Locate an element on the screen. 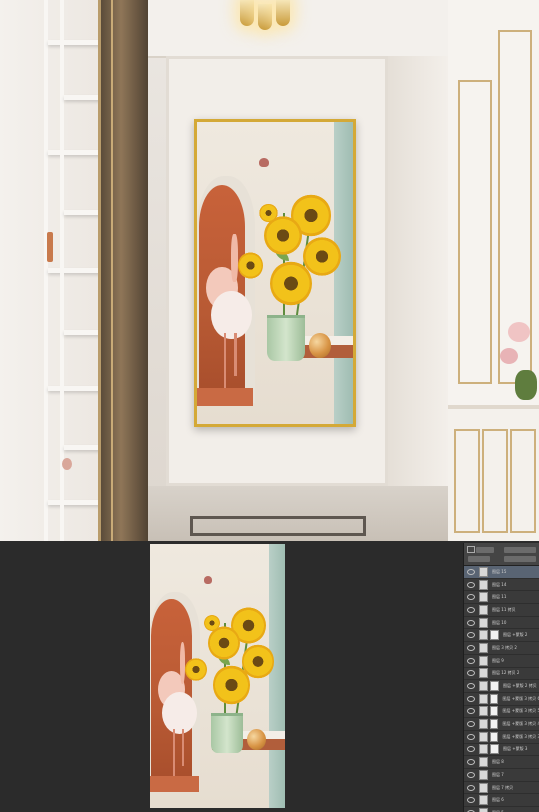 Image resolution: width=539 pixels, height=812 pixels. layers-icon is located at coordinates (471, 549).